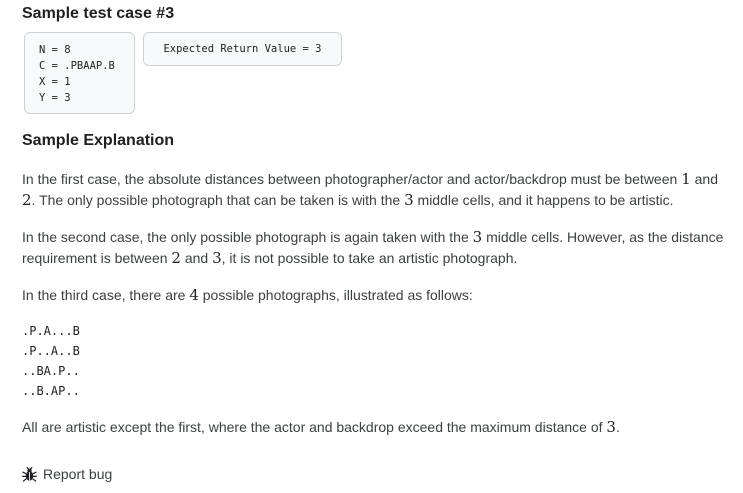 Image resolution: width=743 pixels, height=493 pixels. What do you see at coordinates (686, 179) in the screenshot?
I see `math-number: 1` at bounding box center [686, 179].